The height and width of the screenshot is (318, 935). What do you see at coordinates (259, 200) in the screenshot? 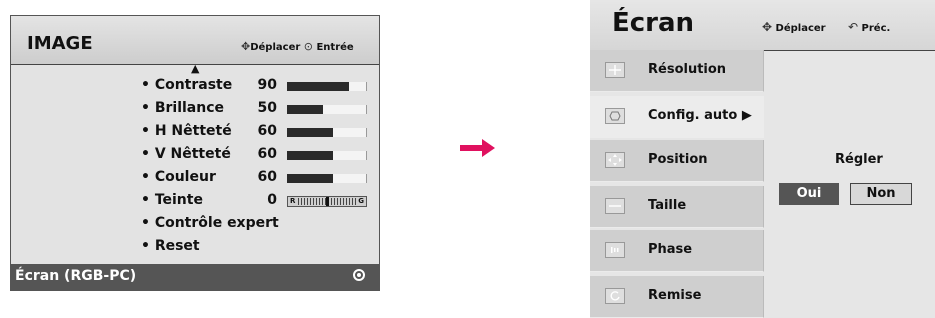
I see `menu-item-teinte: • Teinte 0 R G` at bounding box center [259, 200].